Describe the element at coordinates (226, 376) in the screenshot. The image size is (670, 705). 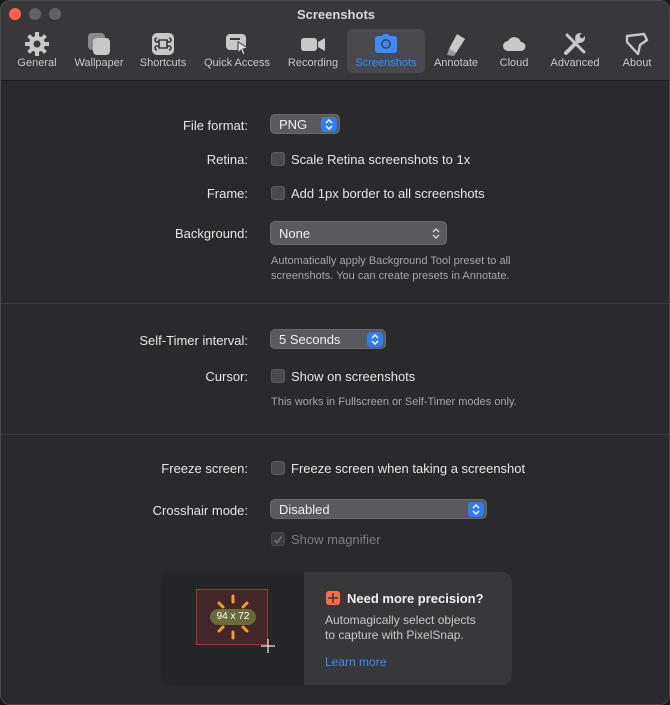
I see `cursor-label: Cursor:` at that location.